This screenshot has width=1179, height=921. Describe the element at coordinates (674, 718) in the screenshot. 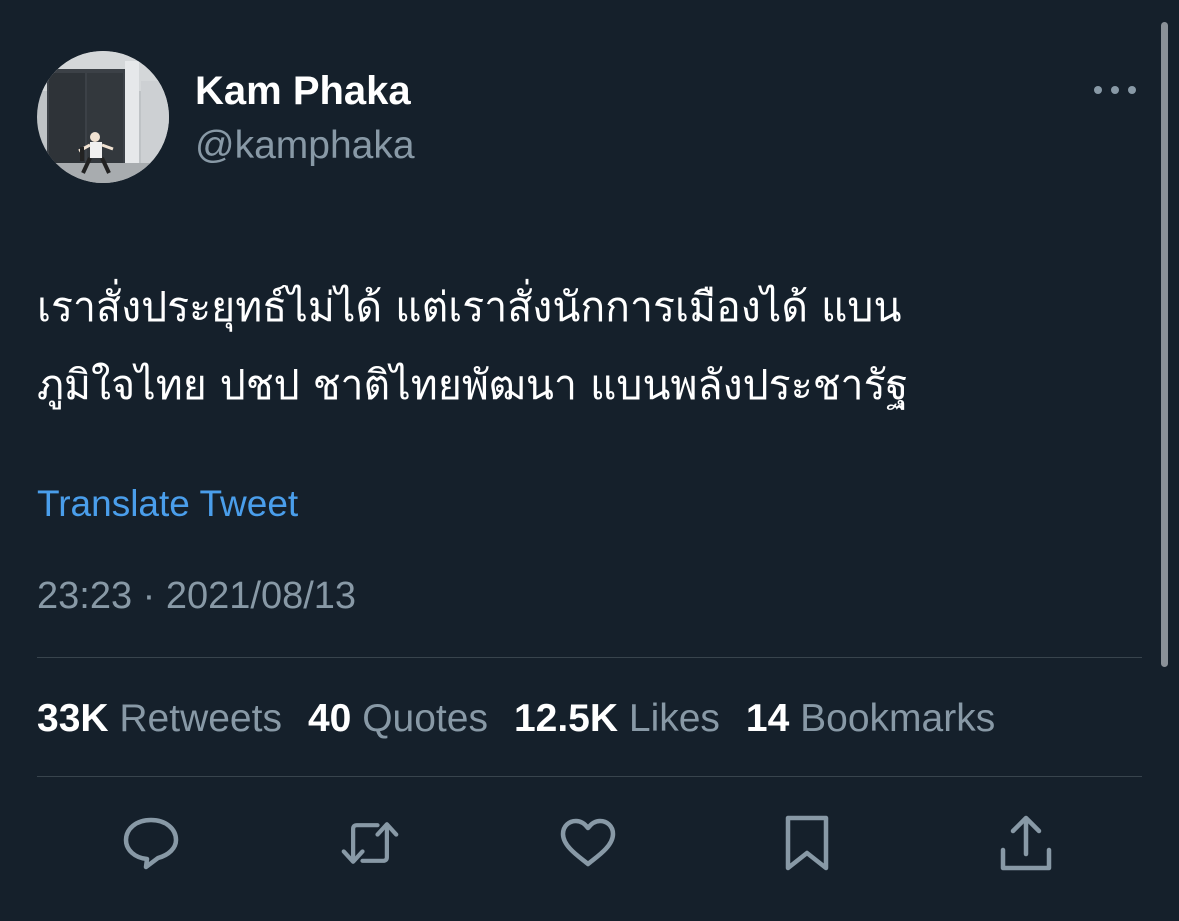

I see `stat-label: Likes` at that location.